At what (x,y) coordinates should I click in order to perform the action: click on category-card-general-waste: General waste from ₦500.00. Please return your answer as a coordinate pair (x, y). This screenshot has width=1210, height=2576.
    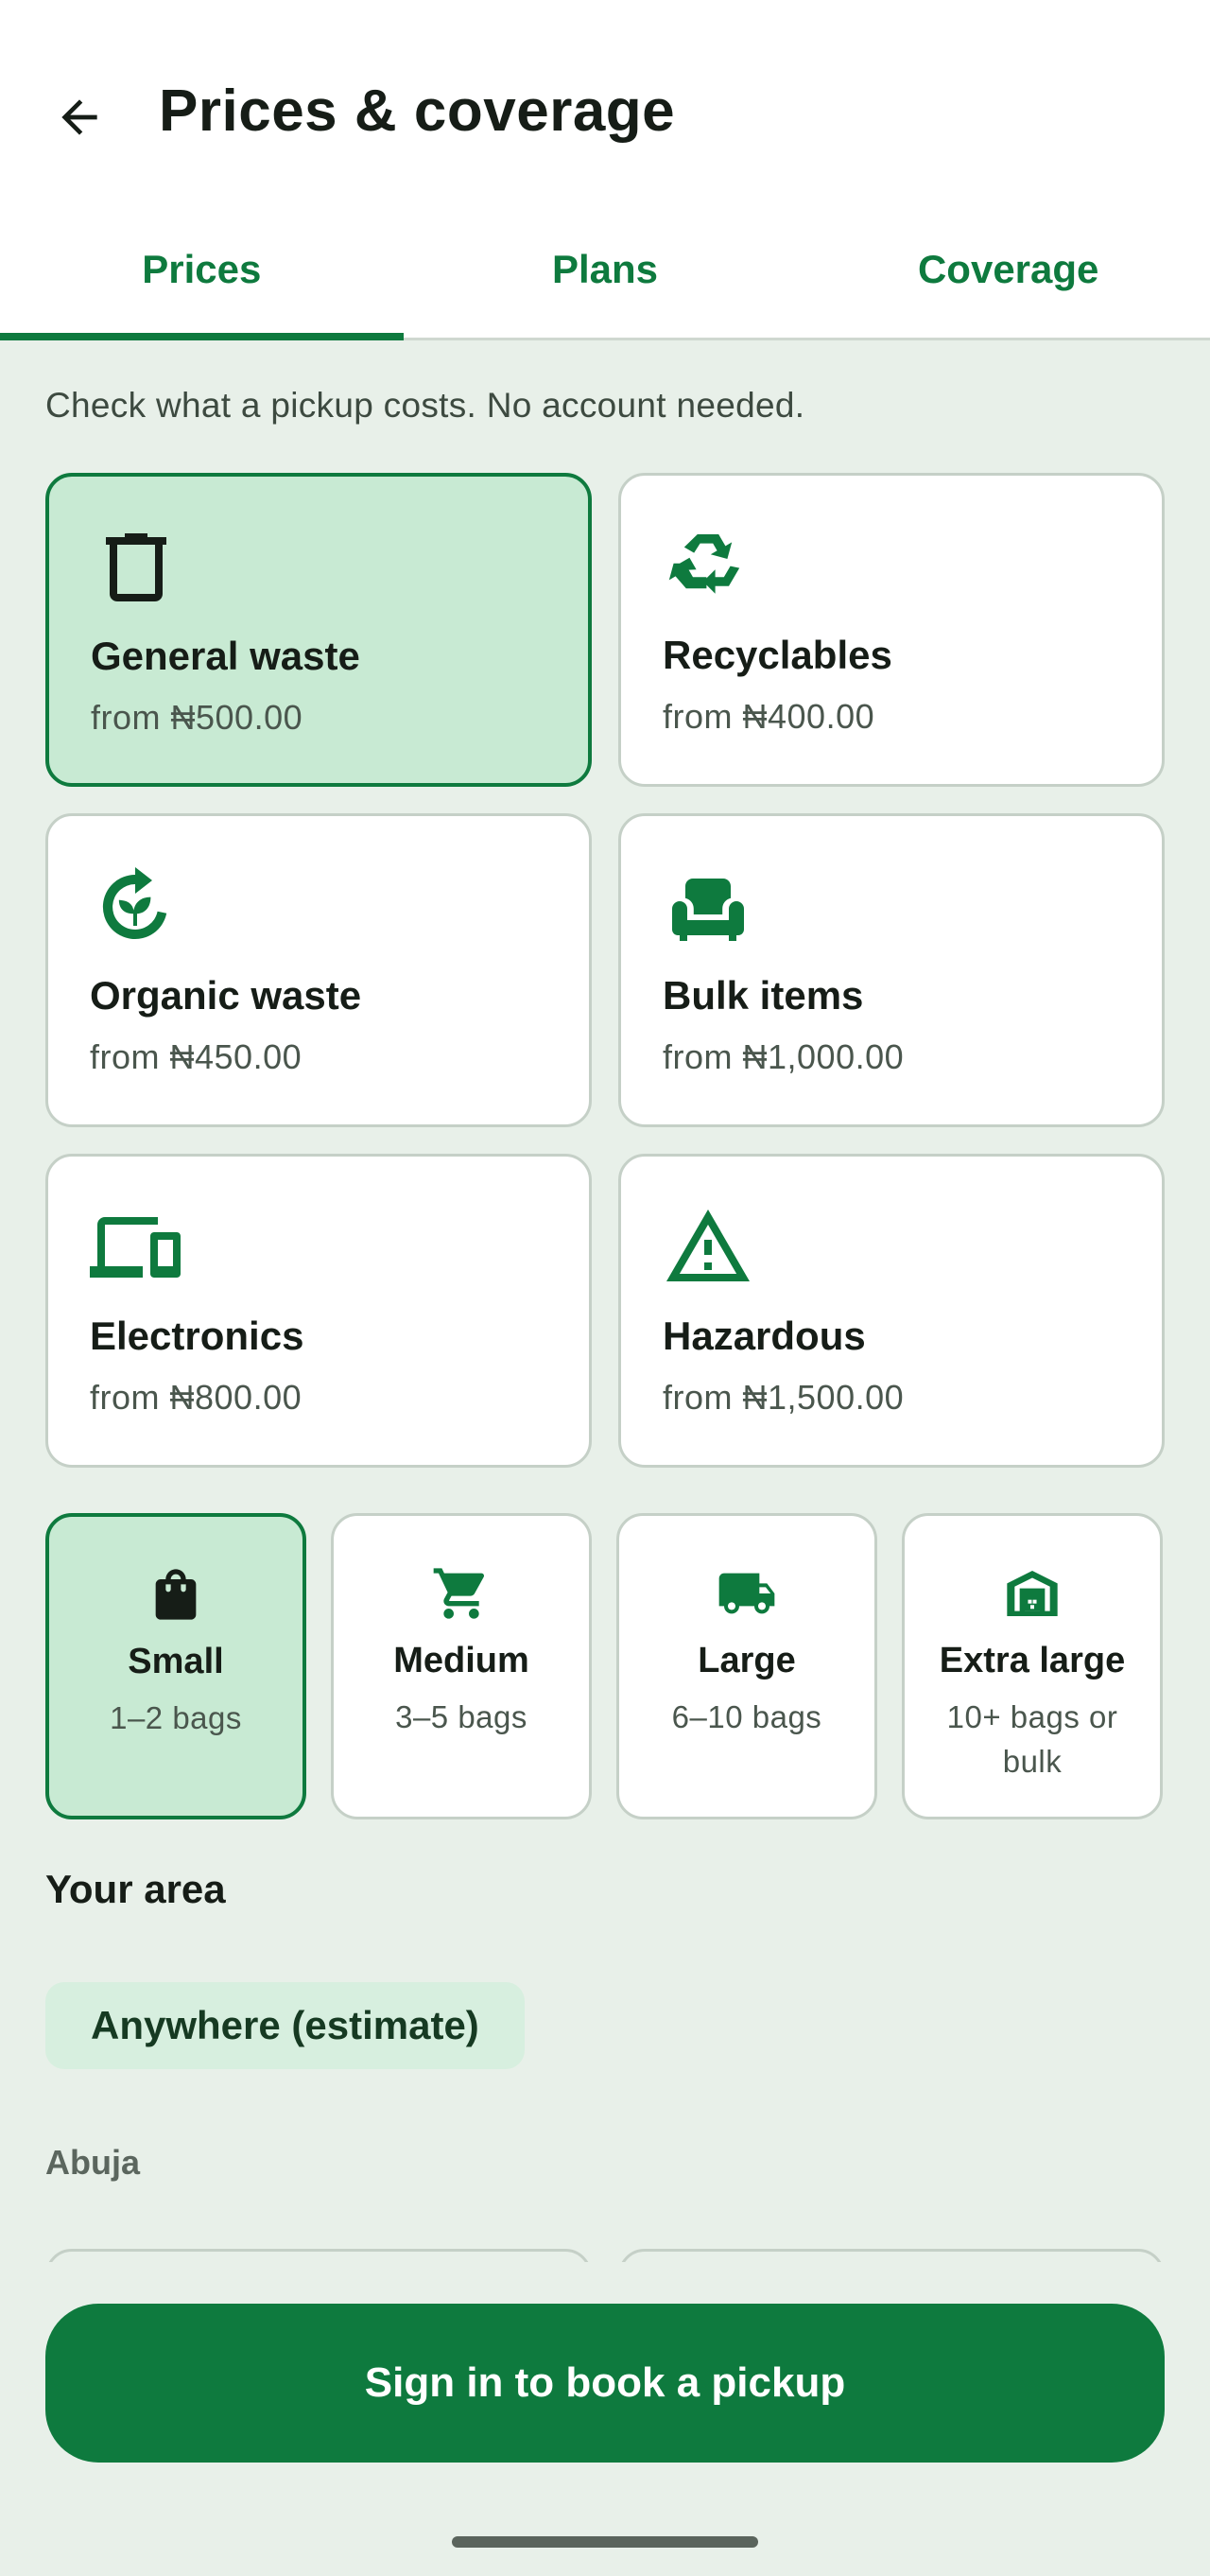
    Looking at the image, I should click on (318, 630).